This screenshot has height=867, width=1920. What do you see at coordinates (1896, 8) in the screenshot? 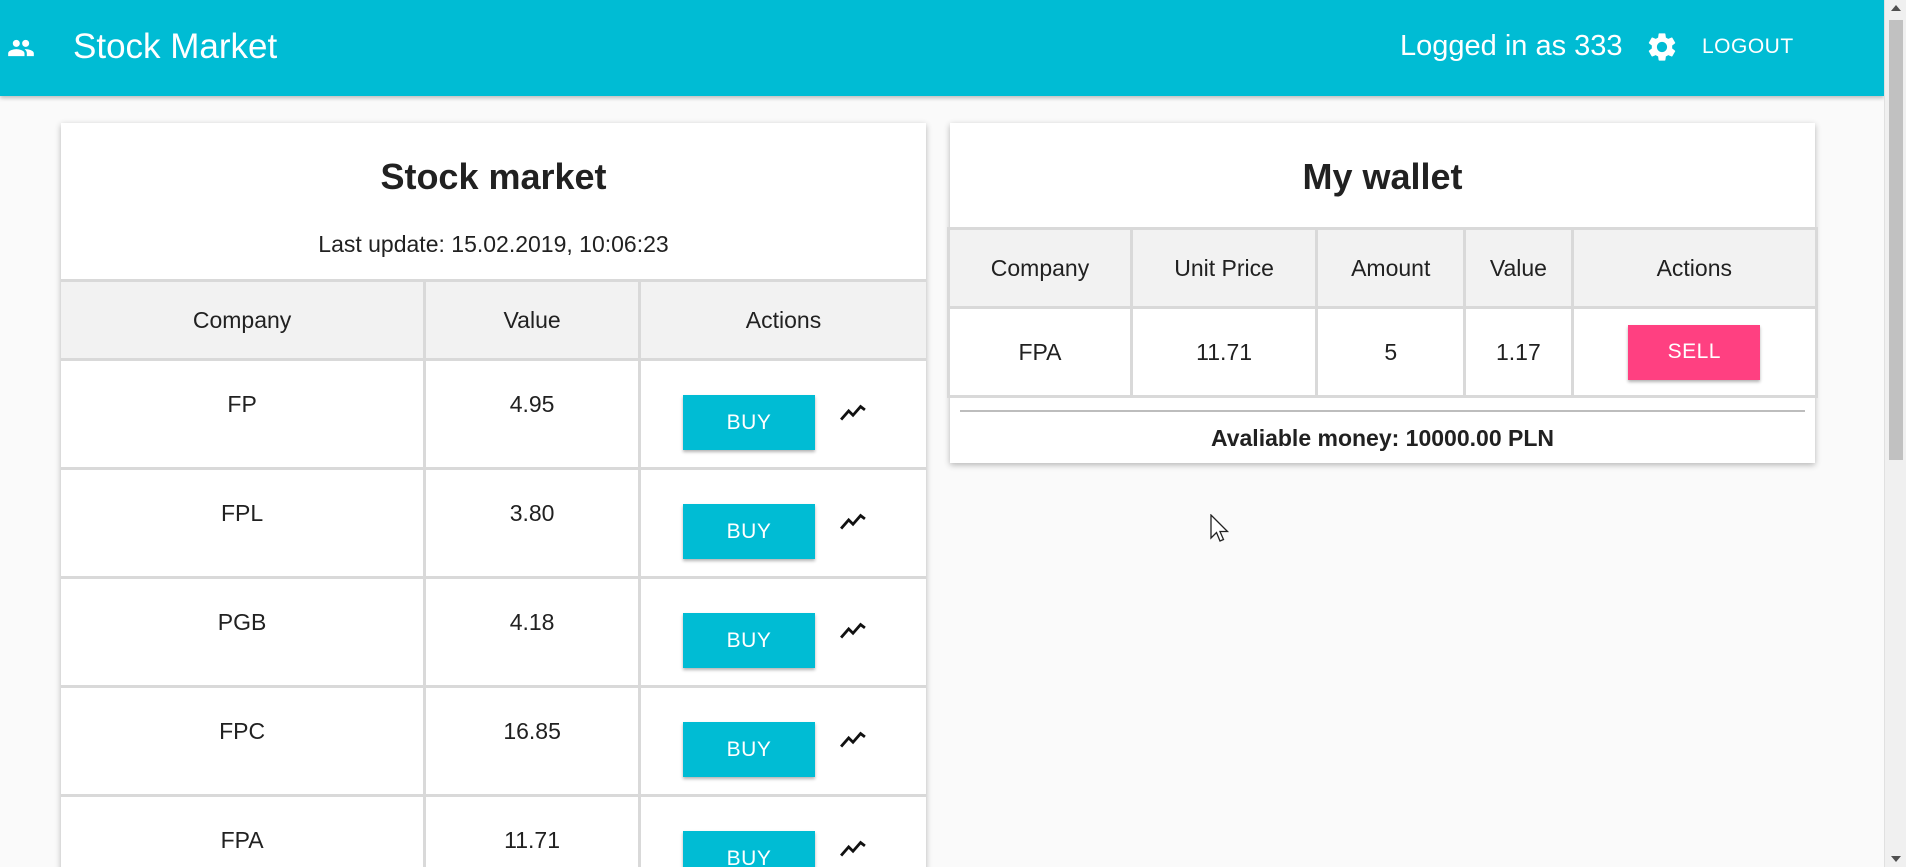
I see `scroll-up-arrow-icon` at bounding box center [1896, 8].